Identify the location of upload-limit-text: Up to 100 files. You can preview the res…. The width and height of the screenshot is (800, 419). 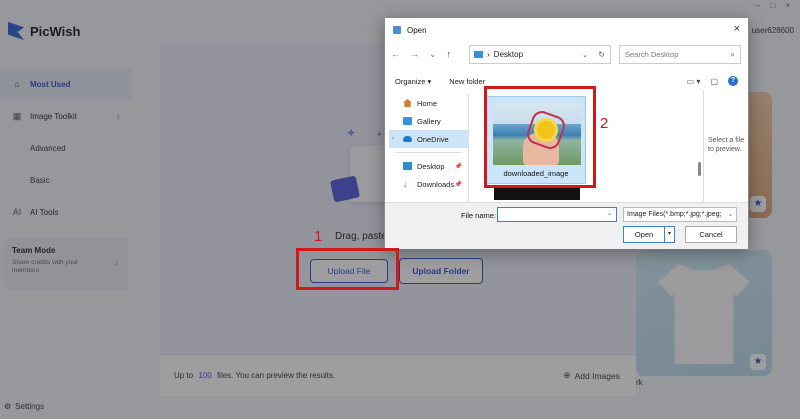
(254, 375).